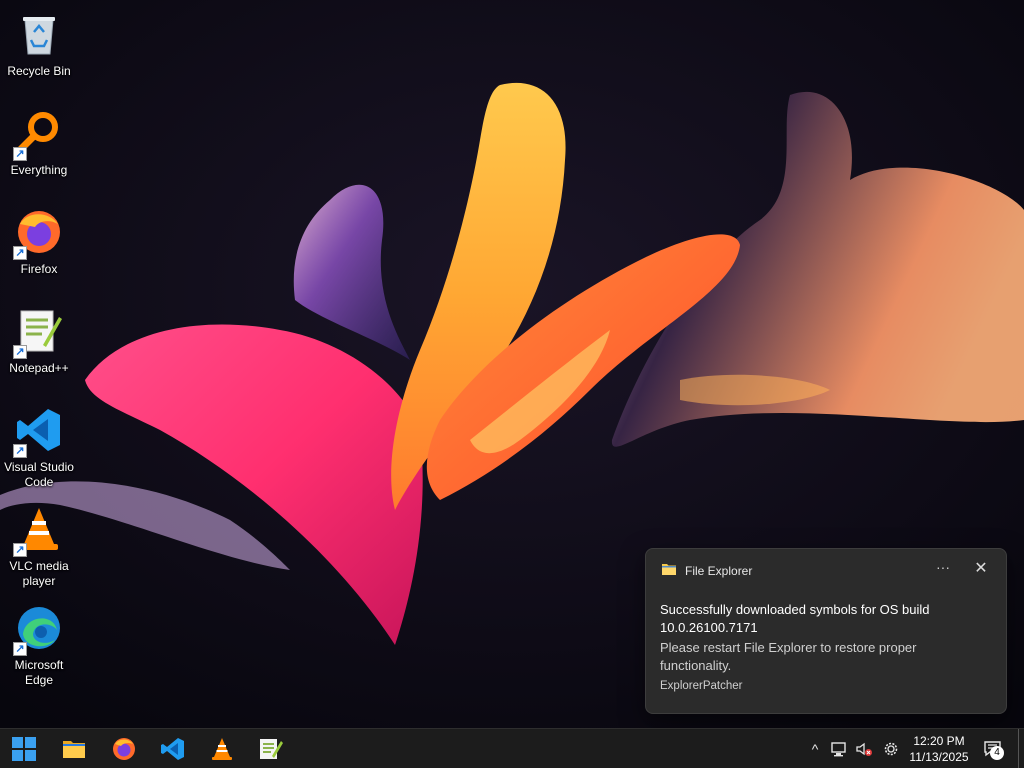 Image resolution: width=1024 pixels, height=768 pixels. I want to click on clock-date: 11/13/2025, so click(939, 757).